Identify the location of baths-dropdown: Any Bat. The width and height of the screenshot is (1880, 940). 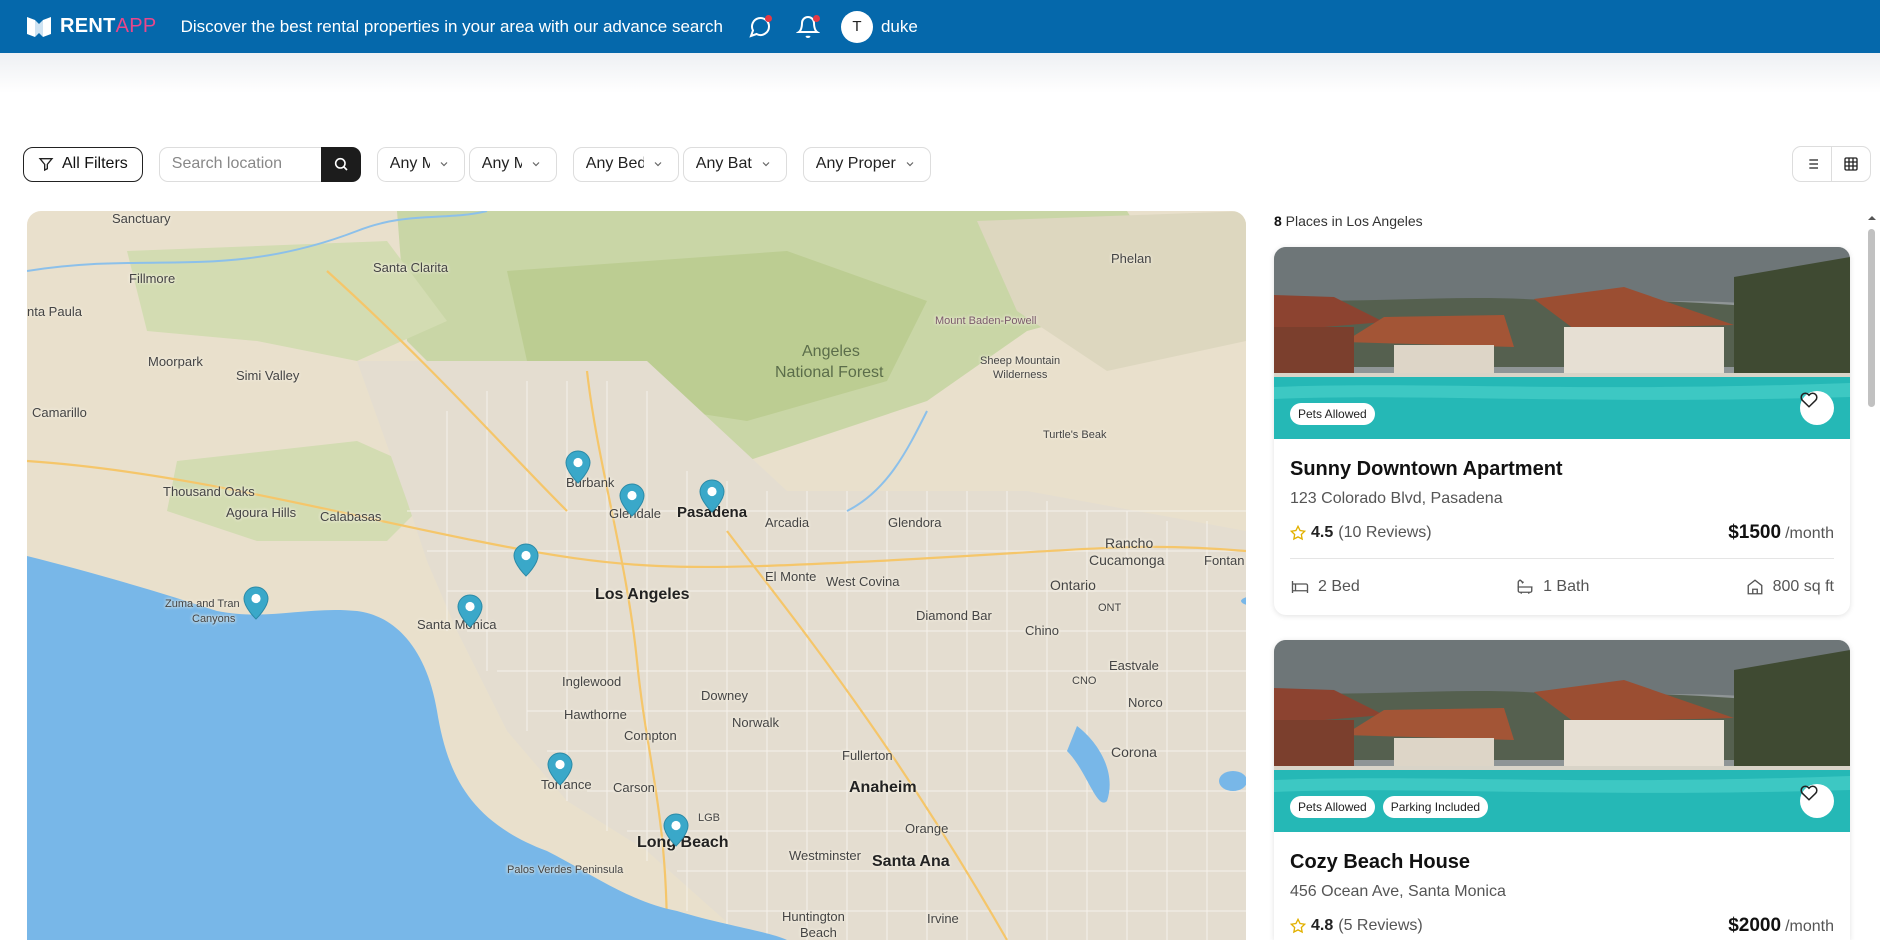
(734, 164).